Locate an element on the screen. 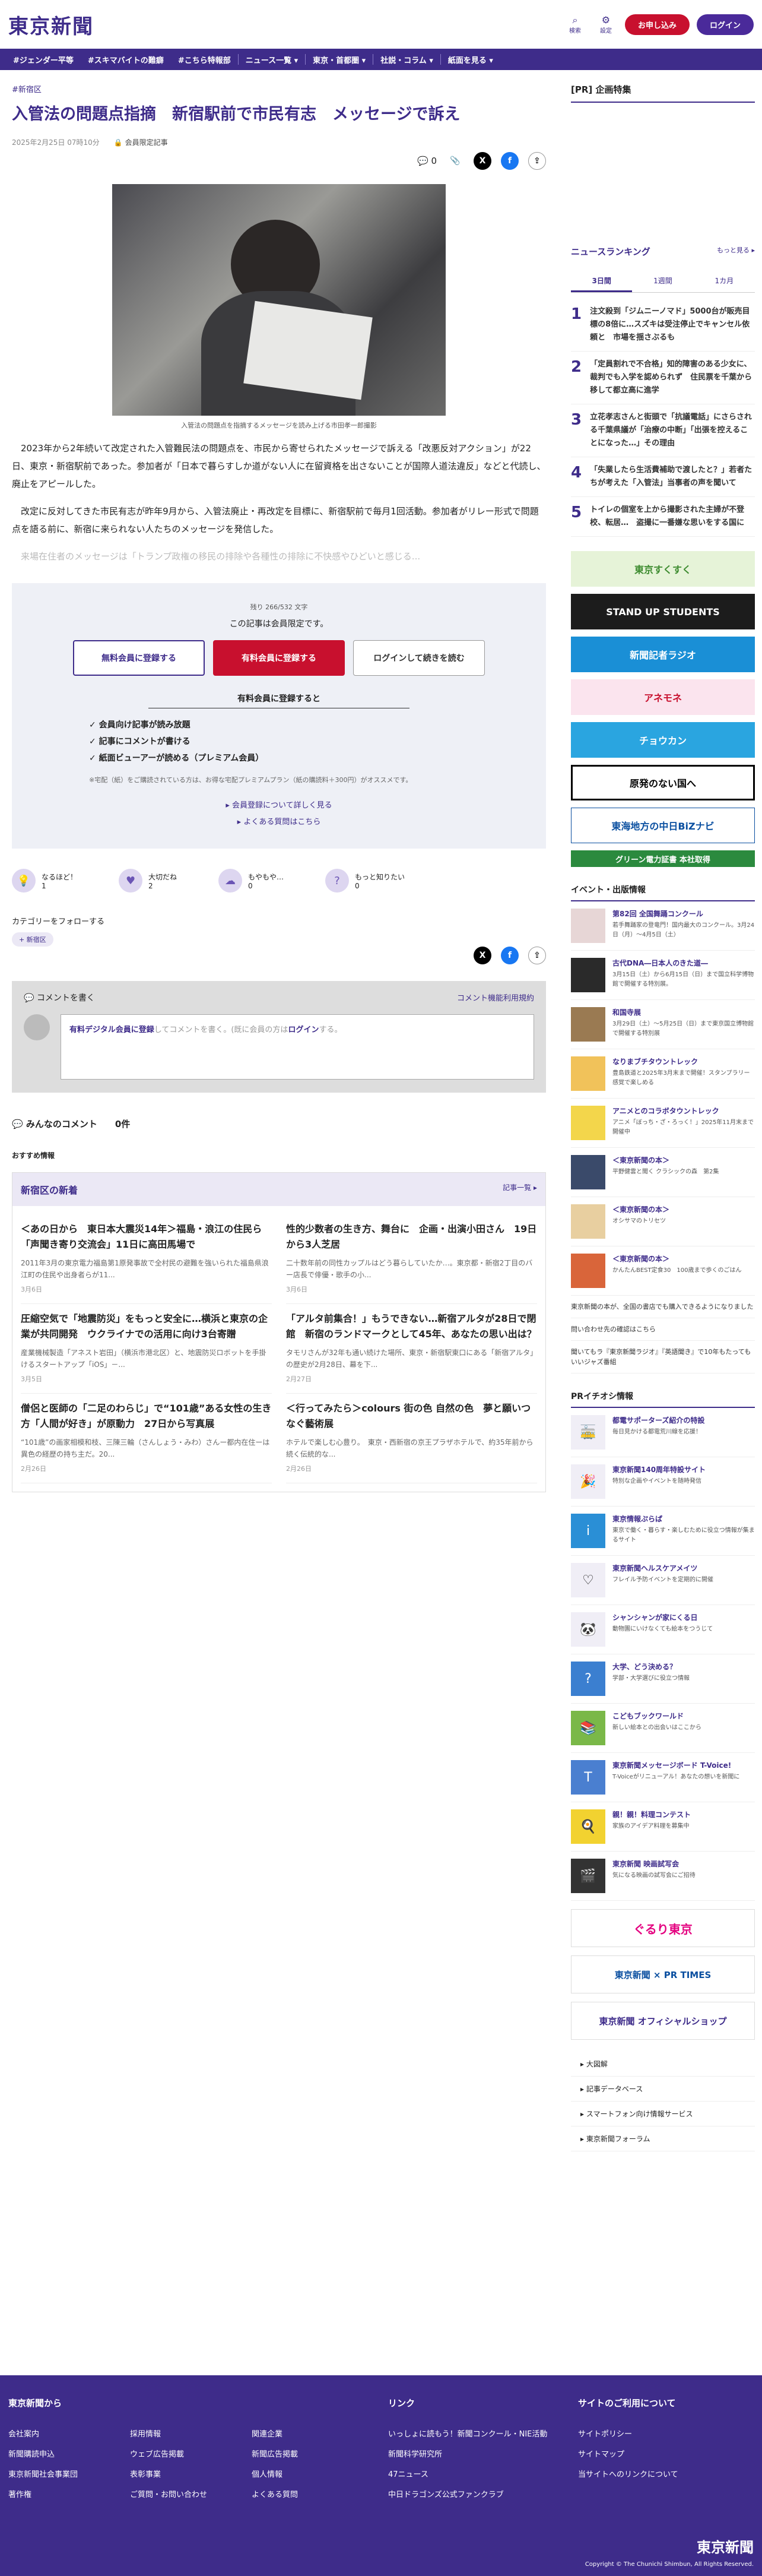  event-item: 和国寺展 3月29日（土）〜5月25日（日）まで東京国立博物館で開催する特別展 is located at coordinates (663, 1024).